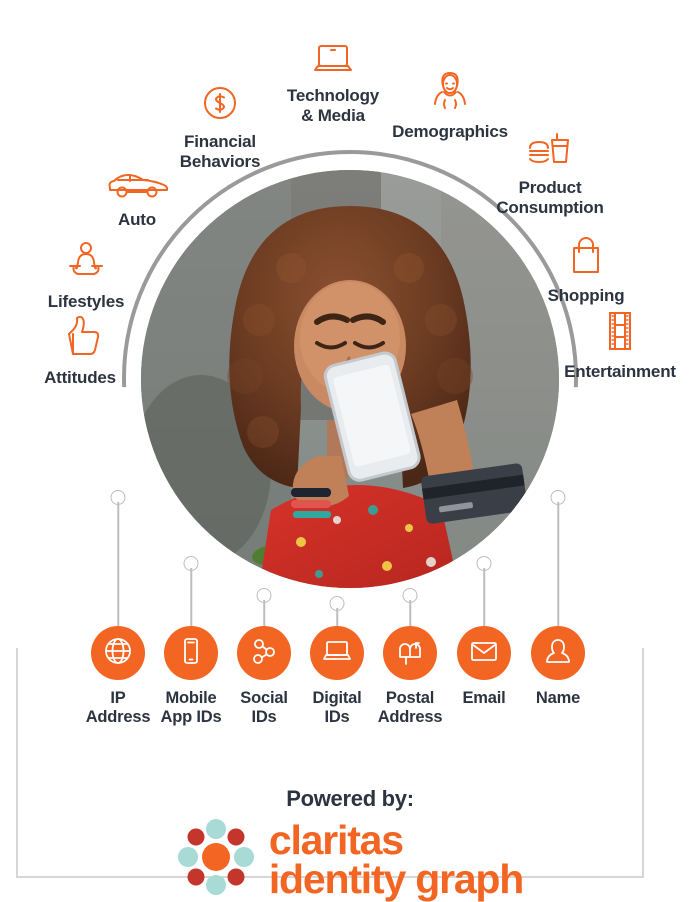  I want to click on car-icon, so click(137, 186).